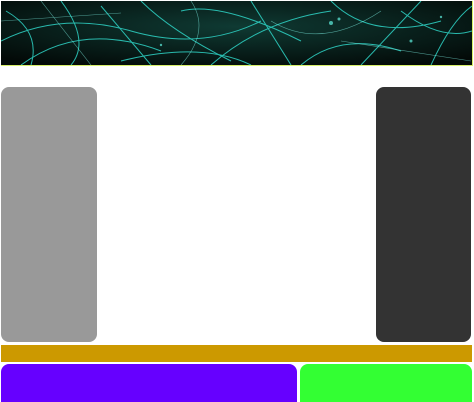 This screenshot has width=474, height=402. Describe the element at coordinates (236, 353) in the screenshot. I see `footer-bar` at that location.